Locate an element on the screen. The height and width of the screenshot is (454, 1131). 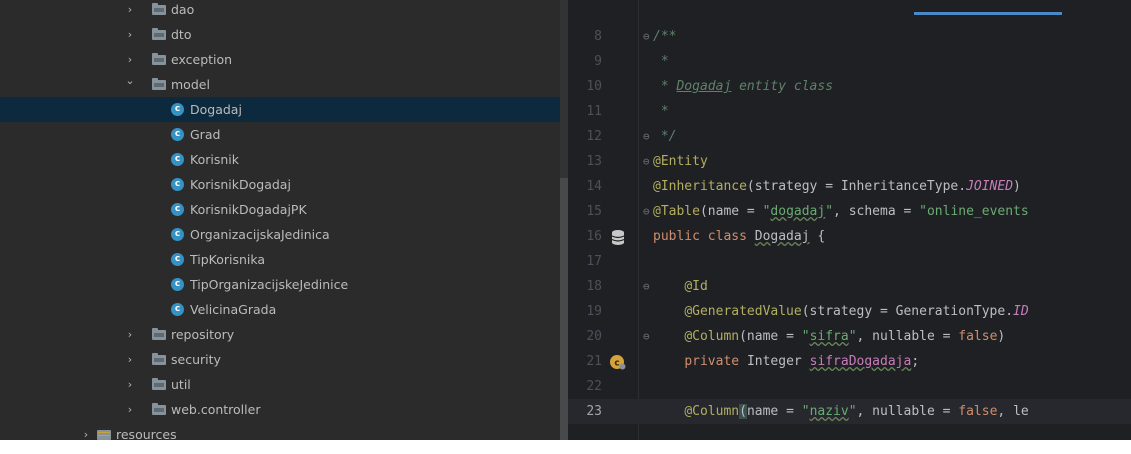
tree-item-class: c TipKorisnika is located at coordinates (280, 259).